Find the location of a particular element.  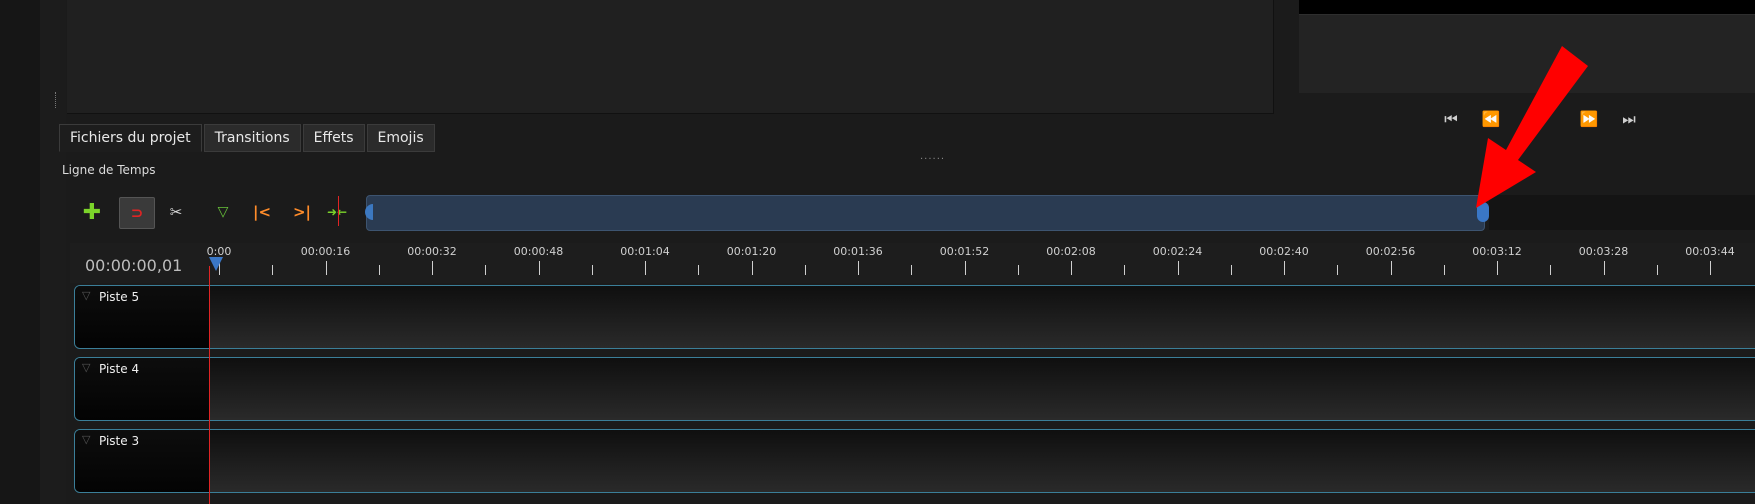

current-time-display: 00:00:00,01 is located at coordinates (134, 265).